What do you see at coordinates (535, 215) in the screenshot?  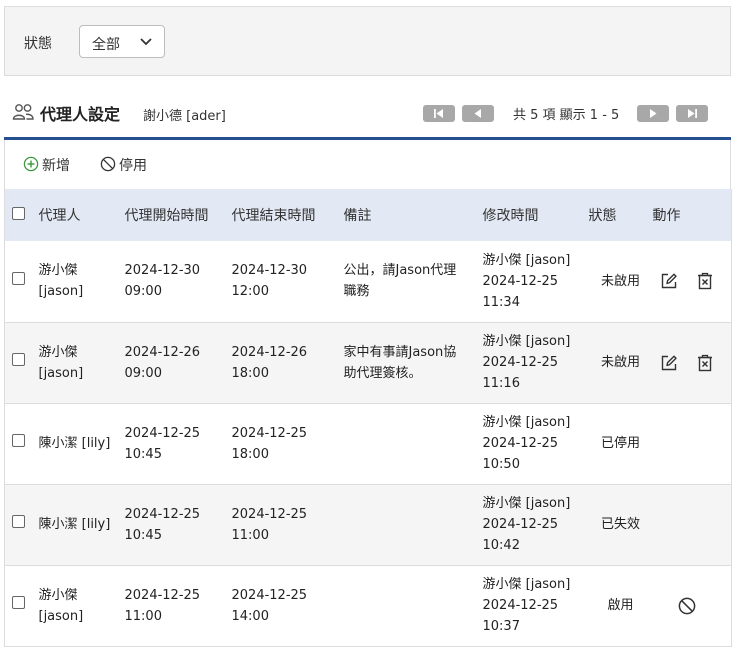 I see `col-modified: 修改時間` at bounding box center [535, 215].